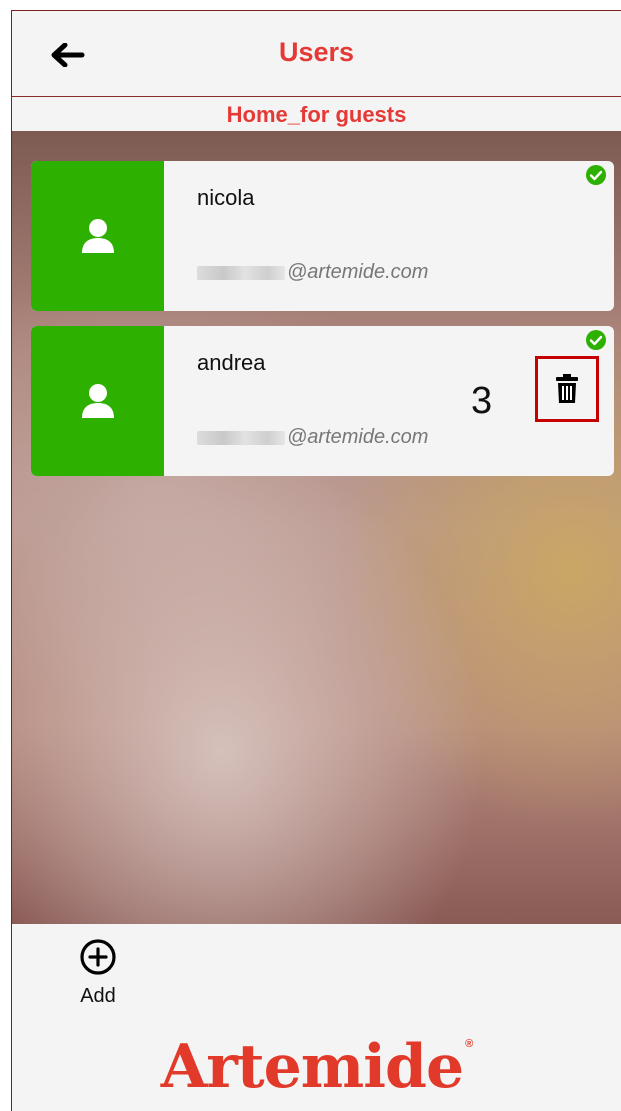 The image size is (621, 1111). Describe the element at coordinates (98, 996) in the screenshot. I see `add-label: Add` at that location.